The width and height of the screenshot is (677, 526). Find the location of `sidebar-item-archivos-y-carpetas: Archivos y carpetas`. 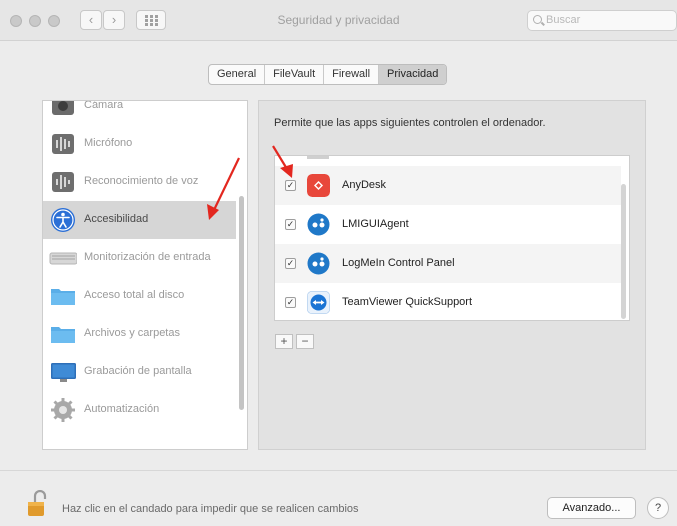

sidebar-item-archivos-y-carpetas: Archivos y carpetas is located at coordinates (139, 334).